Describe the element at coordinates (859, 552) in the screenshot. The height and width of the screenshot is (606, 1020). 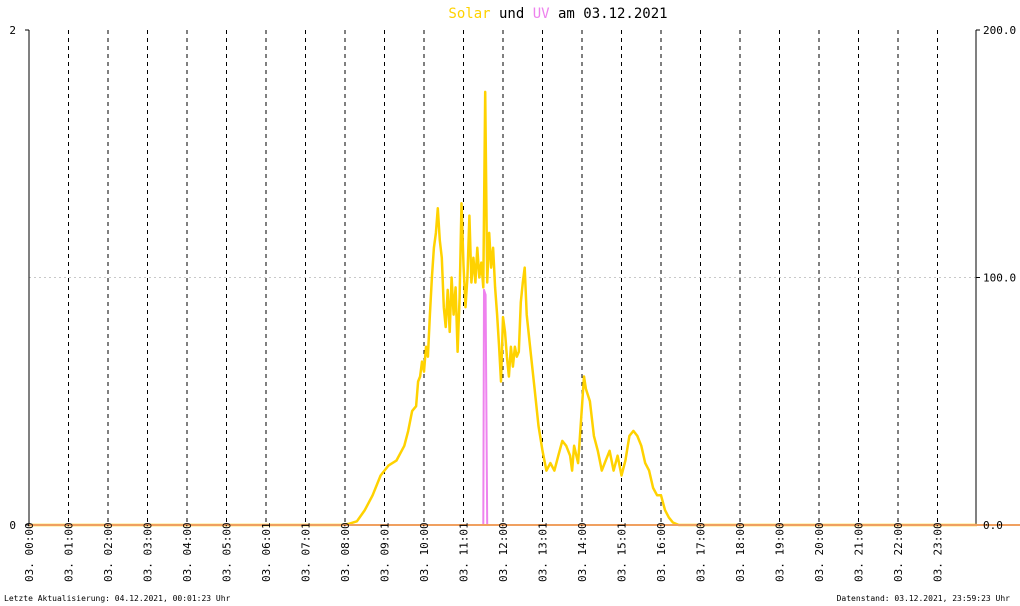
I see `x-tick-label: 03. 21:00` at that location.